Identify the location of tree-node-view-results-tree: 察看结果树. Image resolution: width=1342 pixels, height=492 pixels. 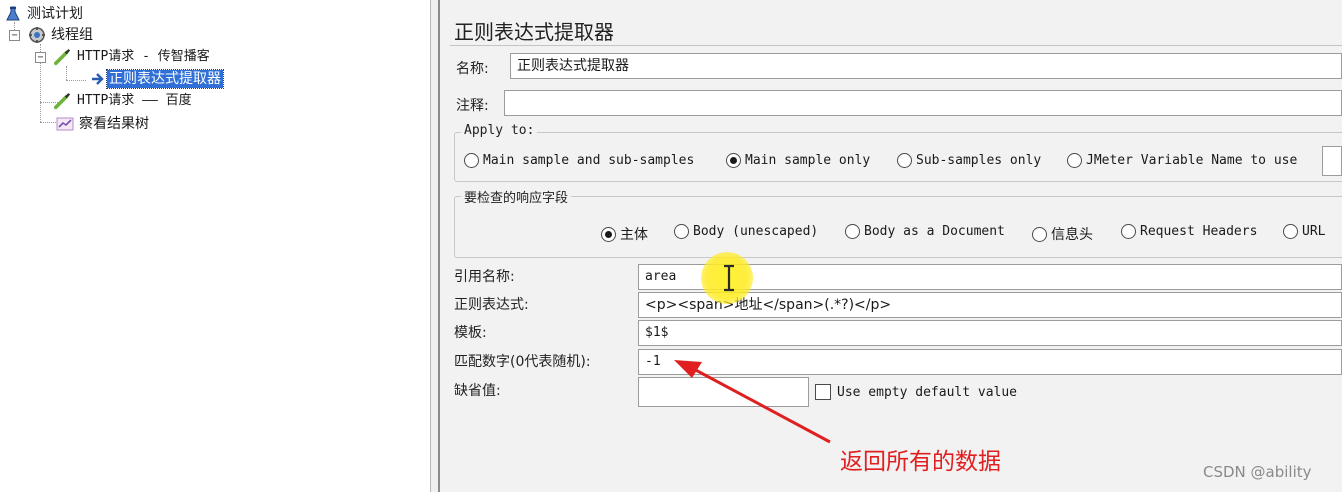
(103, 124).